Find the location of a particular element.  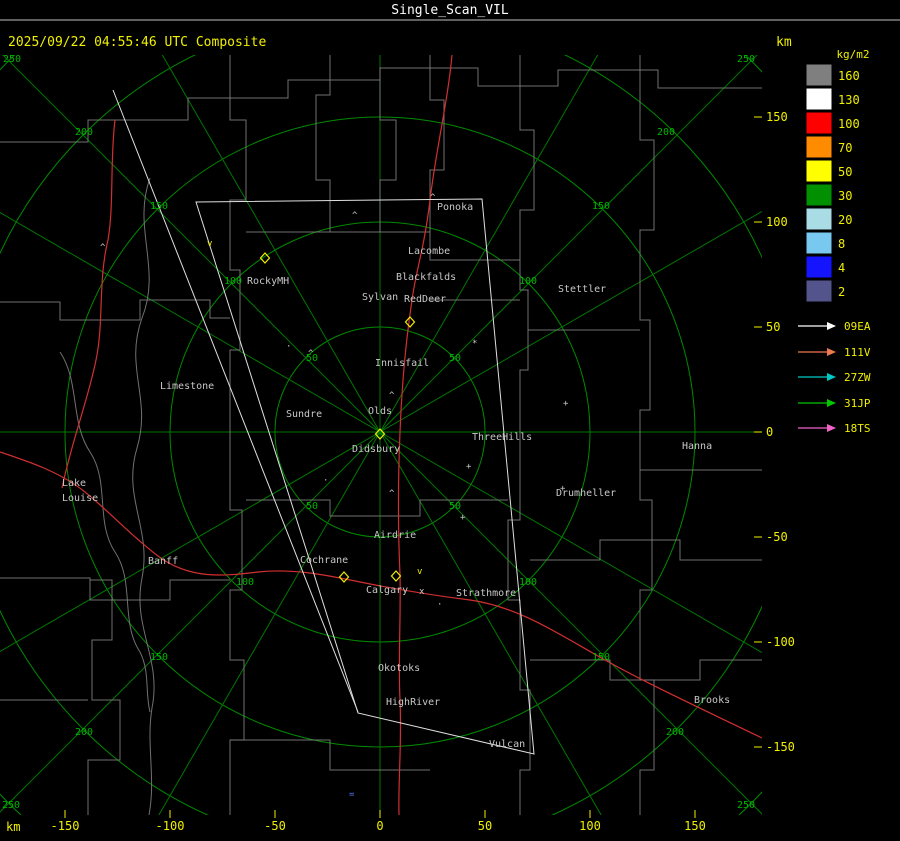

city-label: Okotoks is located at coordinates (399, 668).